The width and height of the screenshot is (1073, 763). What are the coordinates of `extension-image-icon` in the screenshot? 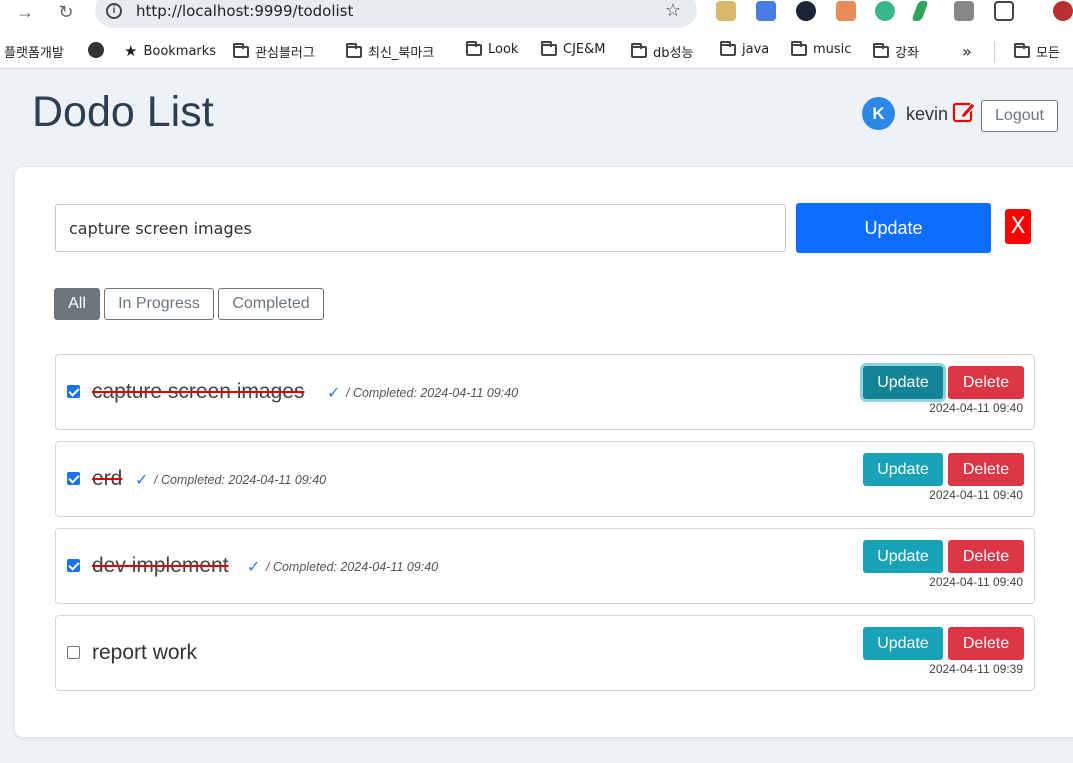 It's located at (726, 11).